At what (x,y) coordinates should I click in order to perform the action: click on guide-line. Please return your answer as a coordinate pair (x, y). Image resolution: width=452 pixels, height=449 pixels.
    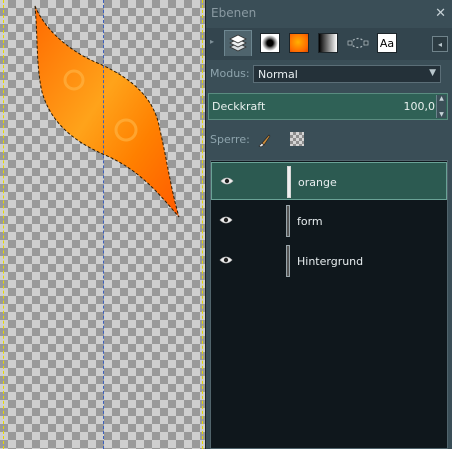
    Looking at the image, I should click on (103, 224).